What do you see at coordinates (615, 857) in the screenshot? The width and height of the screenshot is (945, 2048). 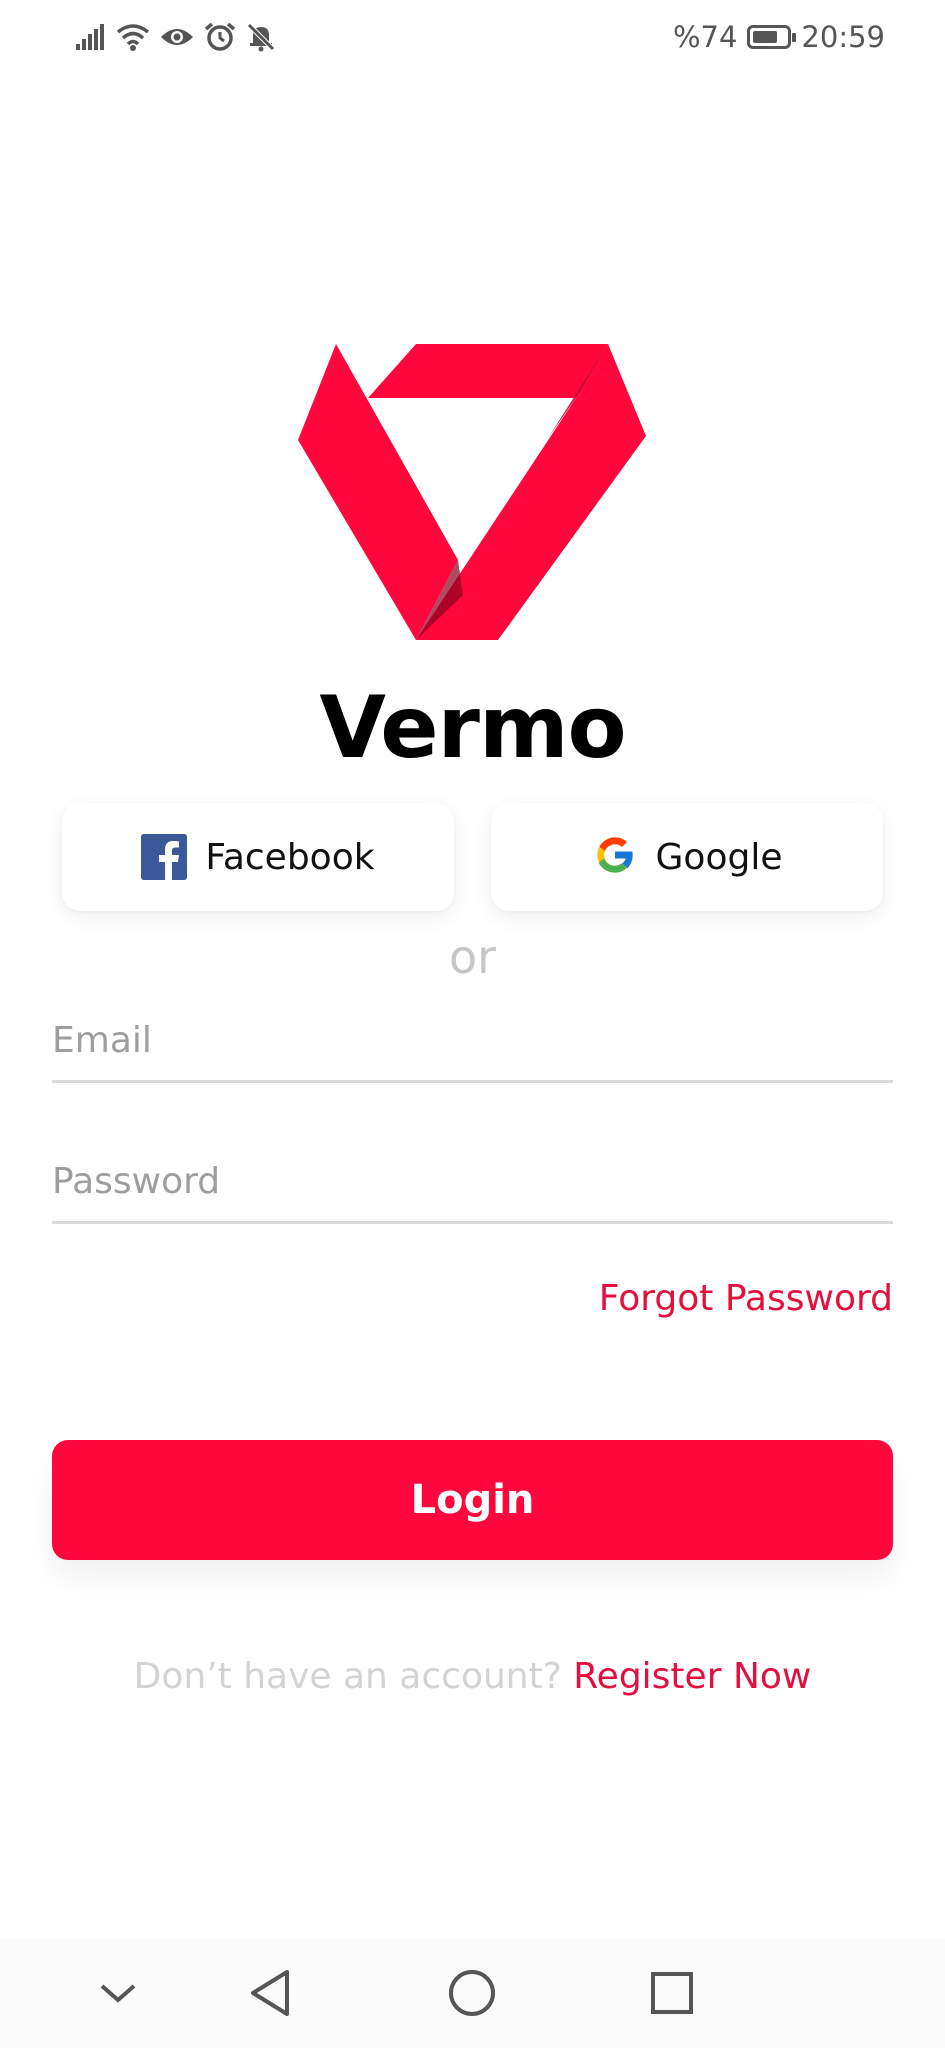 I see `google-icon` at bounding box center [615, 857].